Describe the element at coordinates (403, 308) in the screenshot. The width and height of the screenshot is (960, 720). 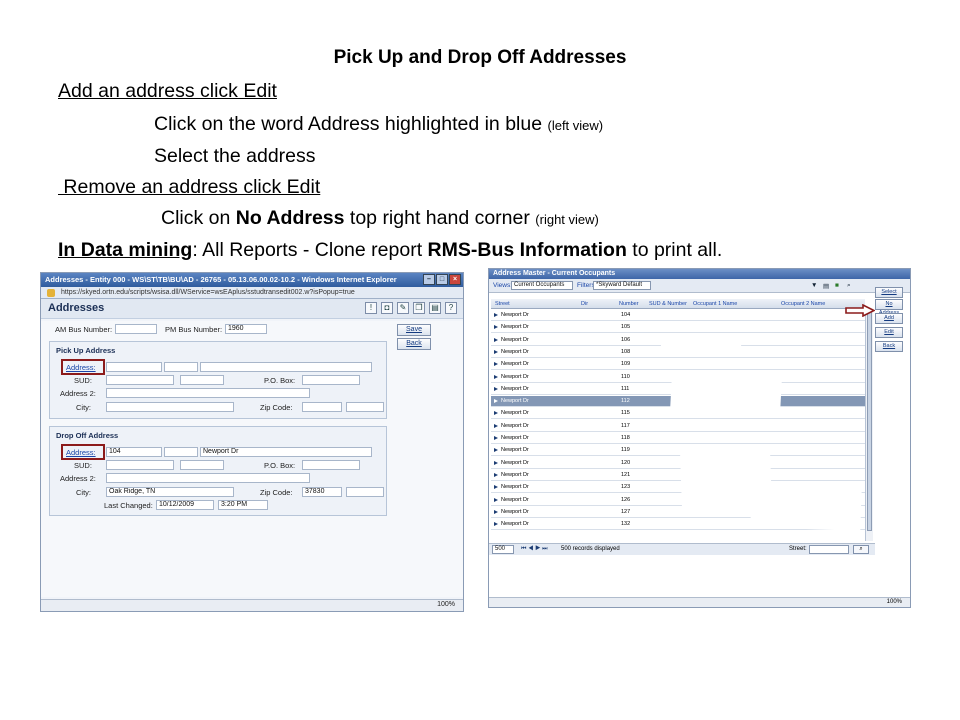
I see `note-icon: ✎` at that location.